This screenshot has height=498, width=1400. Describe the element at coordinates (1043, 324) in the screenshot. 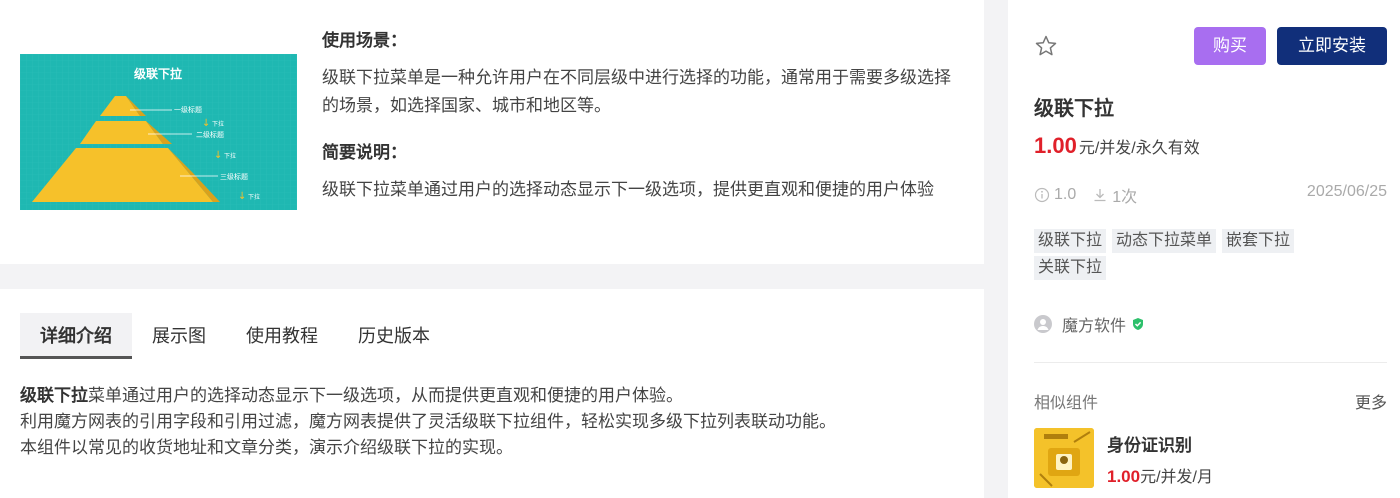

I see `avatar` at that location.